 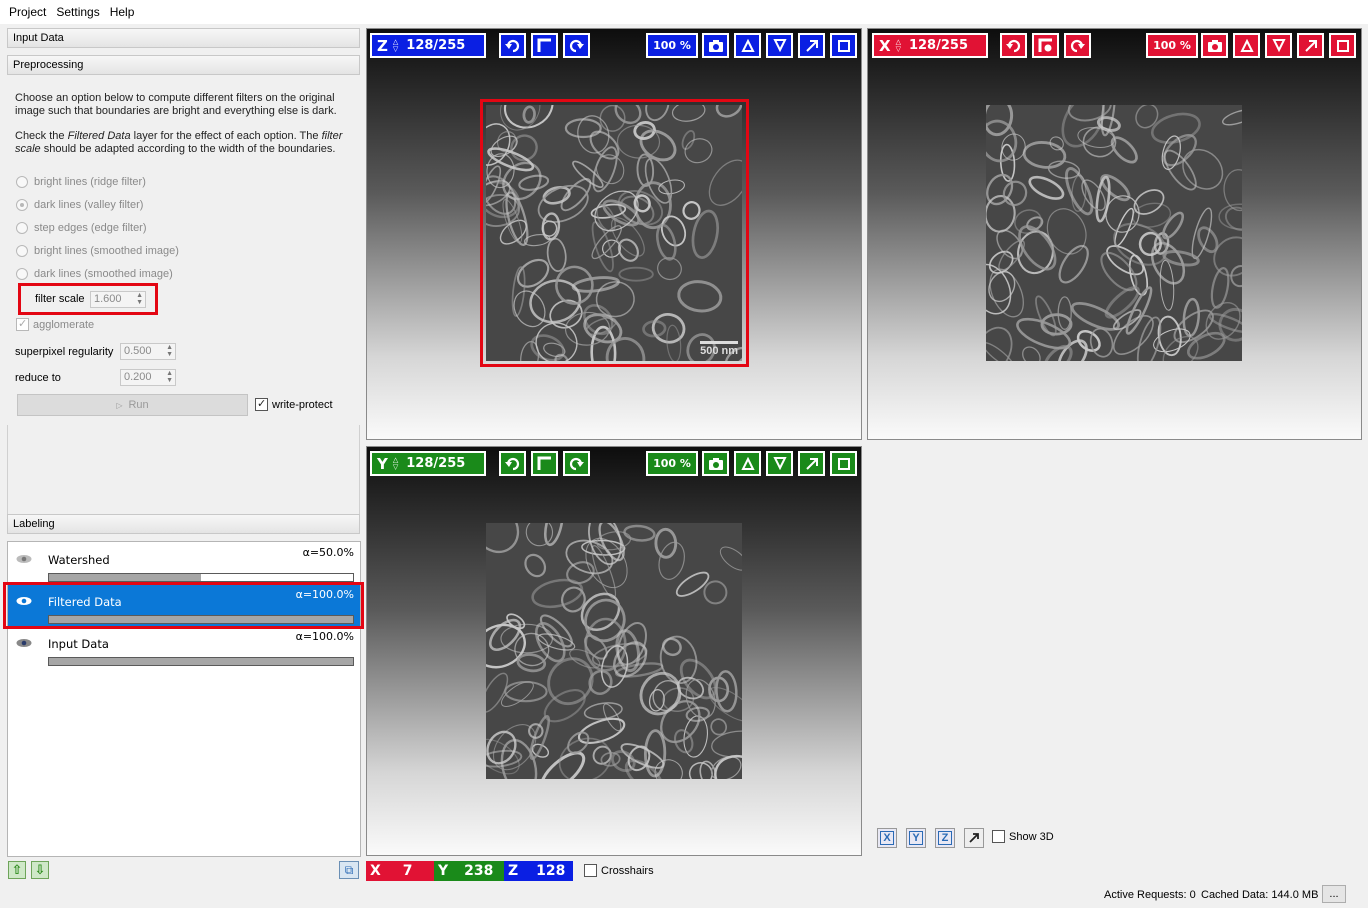 I want to click on status-cached-data: Cached Data: 144.0 MB, so click(x=1260, y=895).